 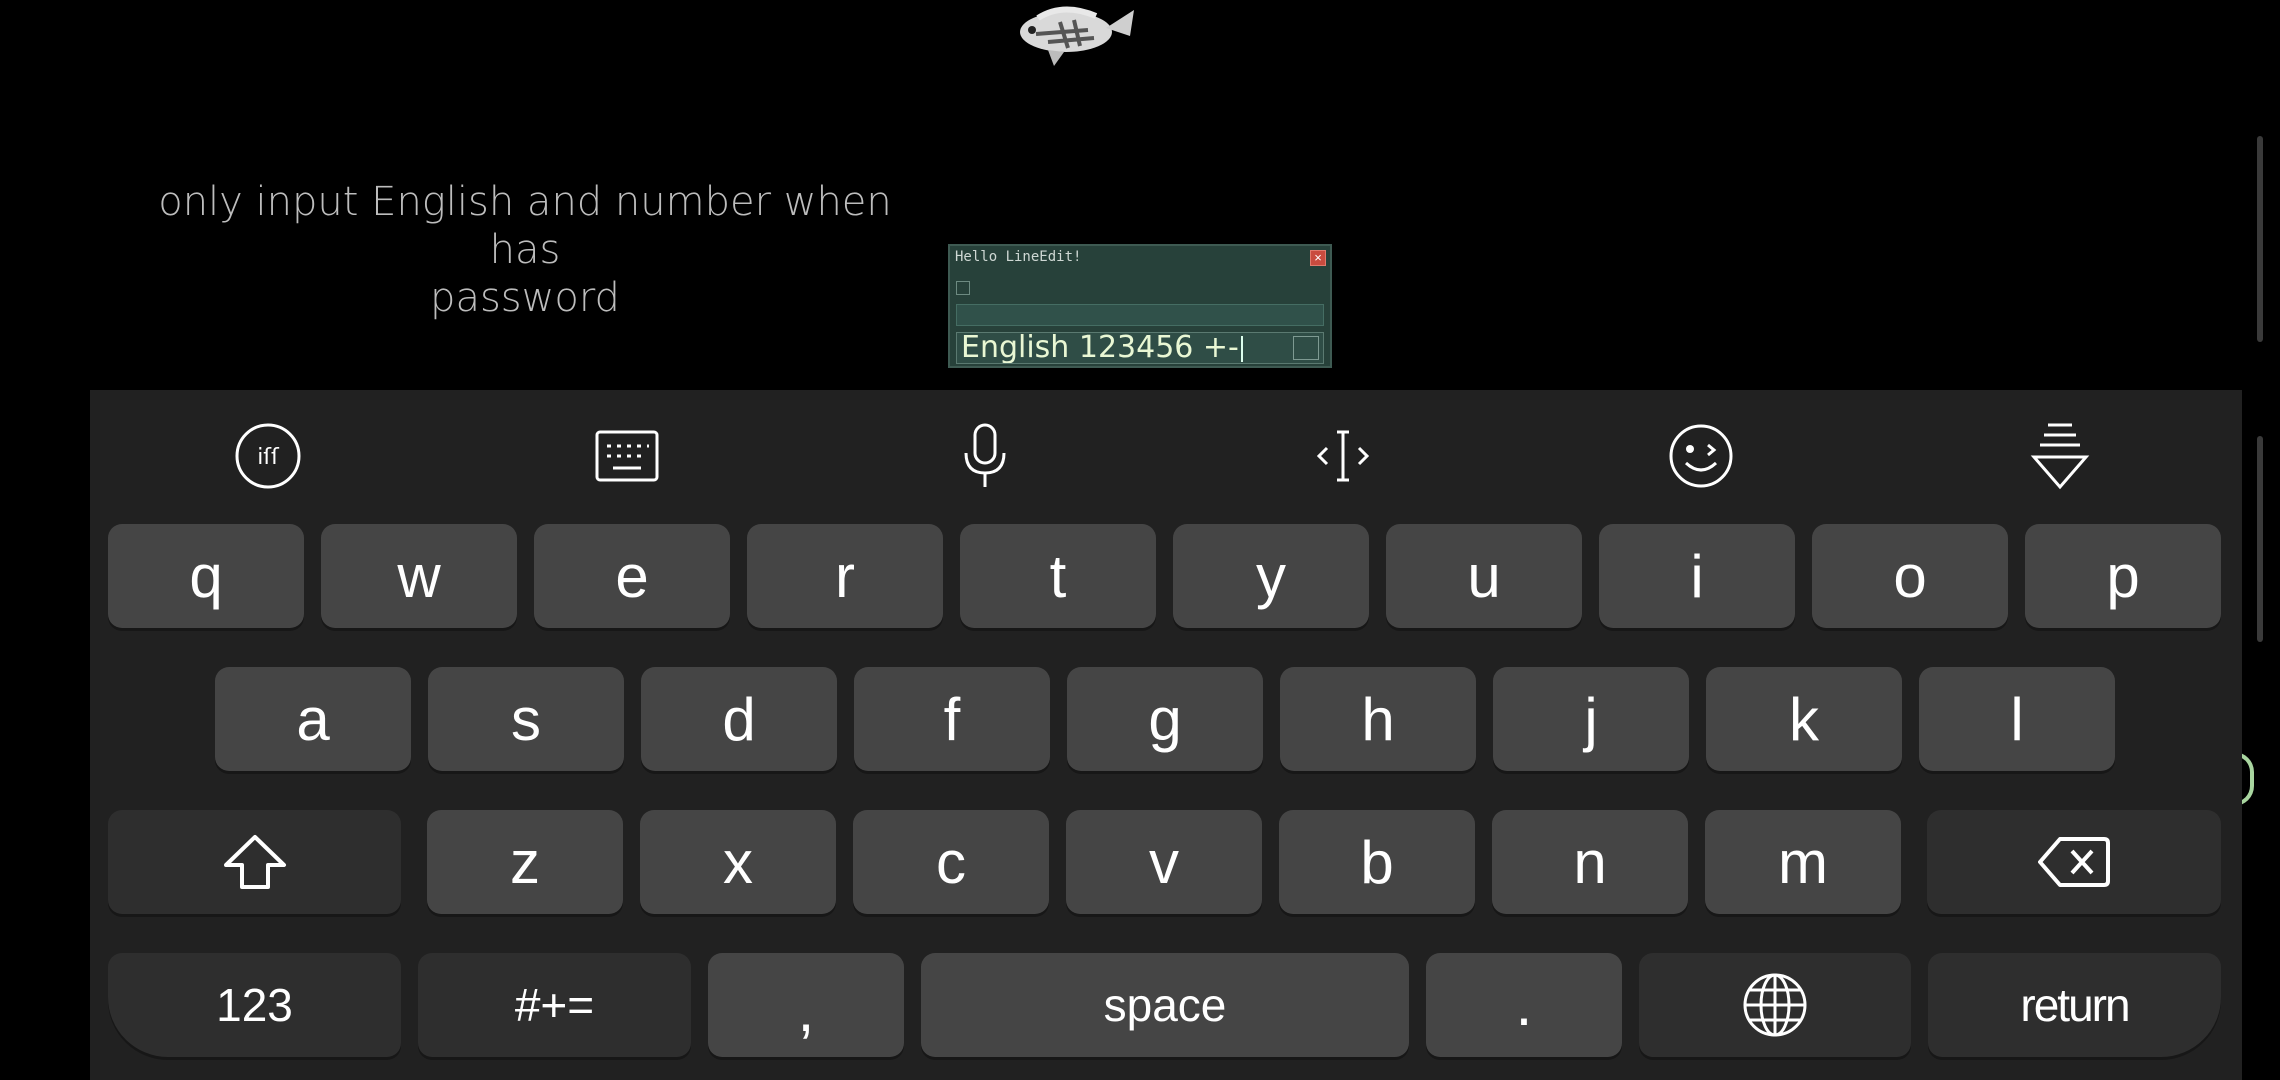 What do you see at coordinates (739, 719) in the screenshot?
I see `key-d: d` at bounding box center [739, 719].